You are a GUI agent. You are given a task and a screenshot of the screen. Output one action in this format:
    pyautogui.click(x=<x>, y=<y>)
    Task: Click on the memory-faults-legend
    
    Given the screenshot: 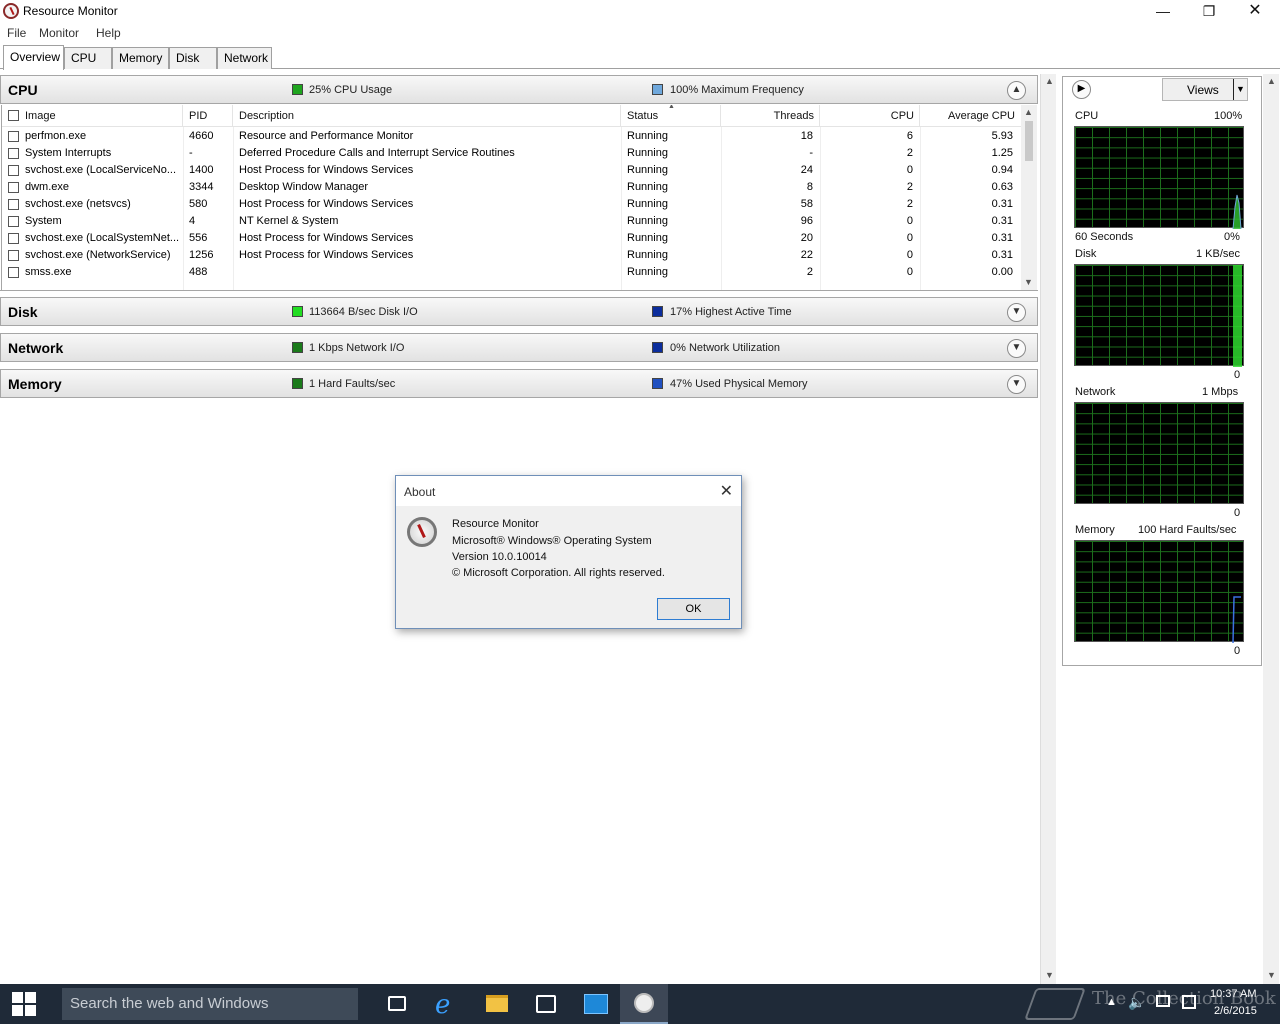 What is the action you would take?
    pyautogui.click(x=297, y=383)
    